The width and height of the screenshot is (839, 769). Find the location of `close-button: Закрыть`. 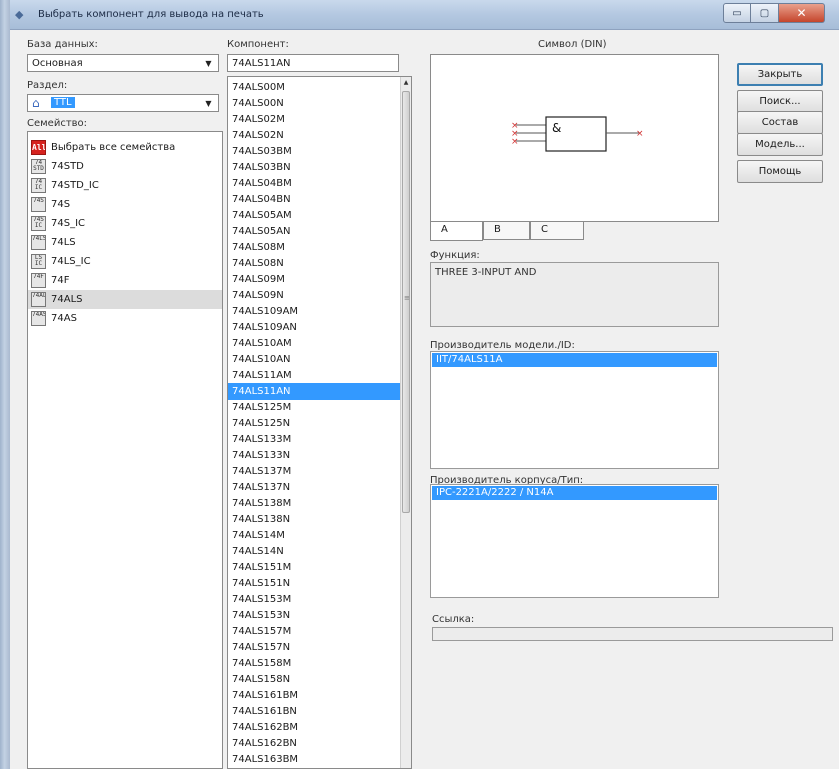

close-button: Закрыть is located at coordinates (780, 74).